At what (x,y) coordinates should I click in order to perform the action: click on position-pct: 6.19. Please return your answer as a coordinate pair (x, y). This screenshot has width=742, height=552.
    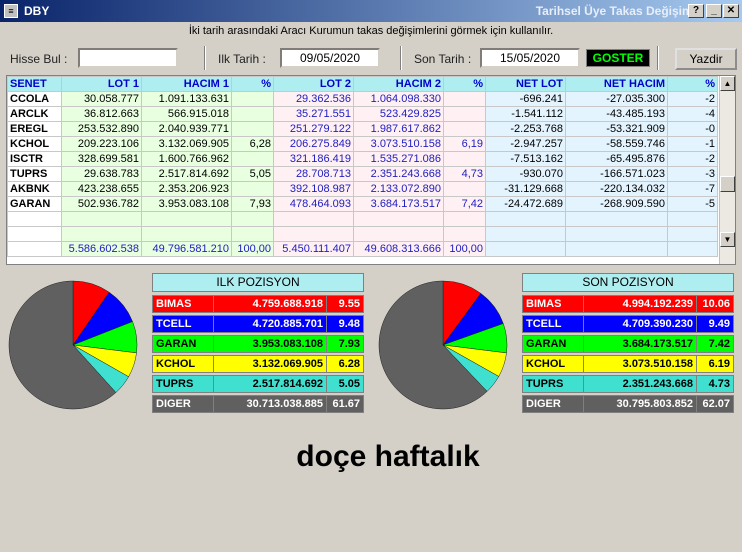
    Looking at the image, I should click on (715, 364).